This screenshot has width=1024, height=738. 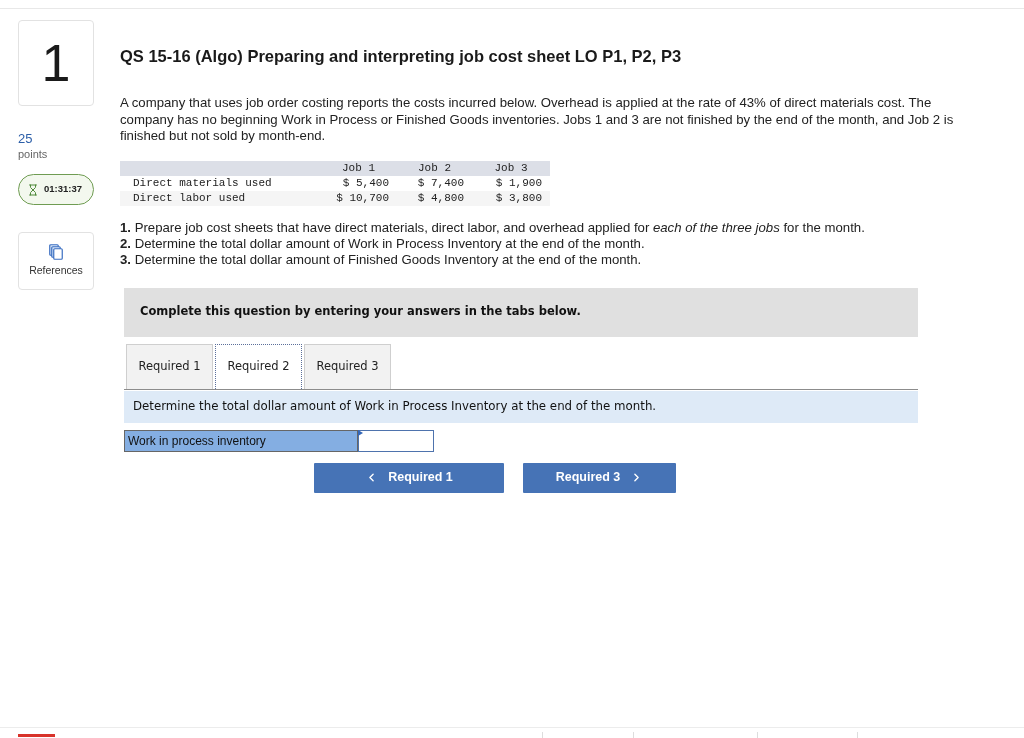 I want to click on tab-prompt: Determine the total dollar amount of Work in Process Inventory at the end of the month., so click(x=521, y=406).